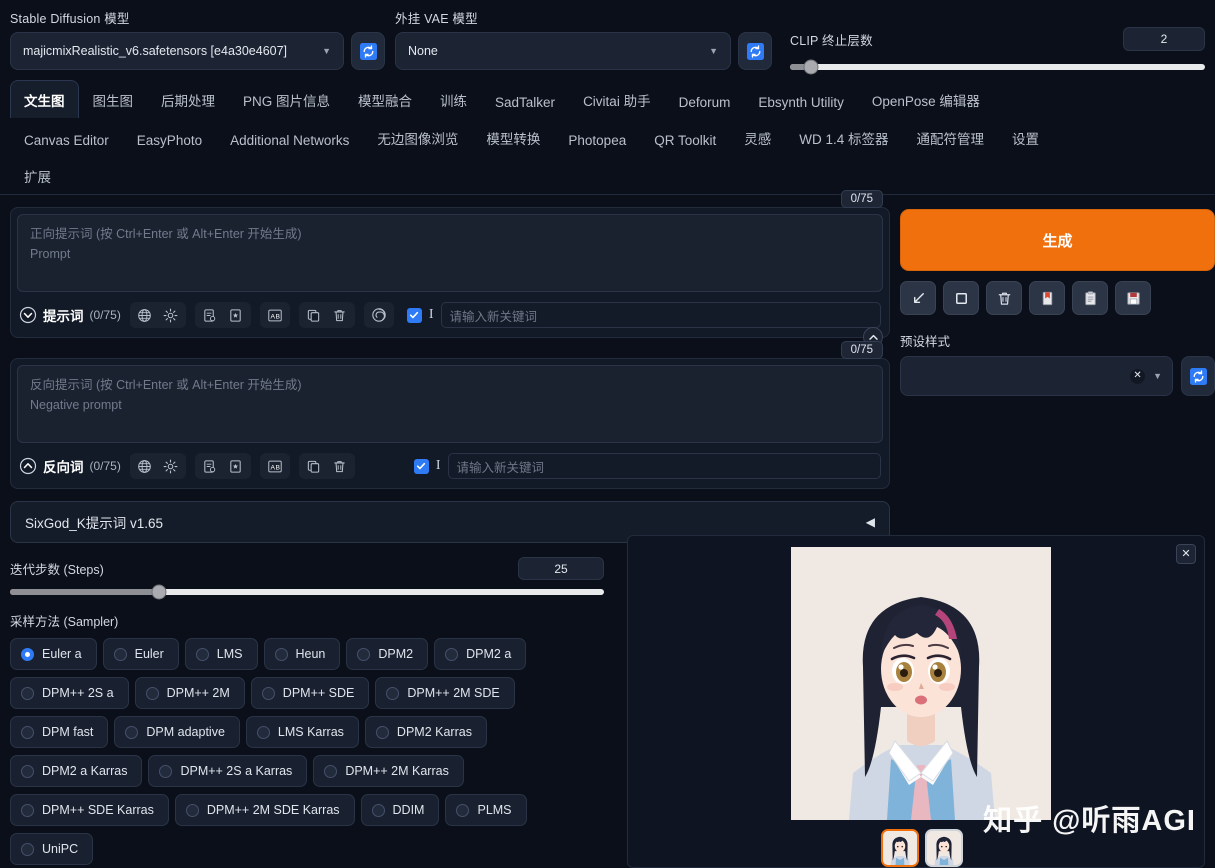 This screenshot has width=1215, height=868. Describe the element at coordinates (44, 99) in the screenshot. I see `tab-文生图: 文生图` at that location.